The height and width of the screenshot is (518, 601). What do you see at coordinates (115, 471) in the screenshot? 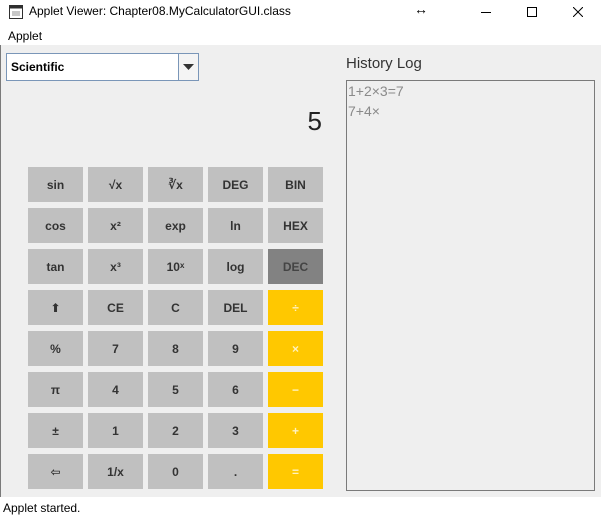
I see `reciprocal-button: 1/x` at bounding box center [115, 471].